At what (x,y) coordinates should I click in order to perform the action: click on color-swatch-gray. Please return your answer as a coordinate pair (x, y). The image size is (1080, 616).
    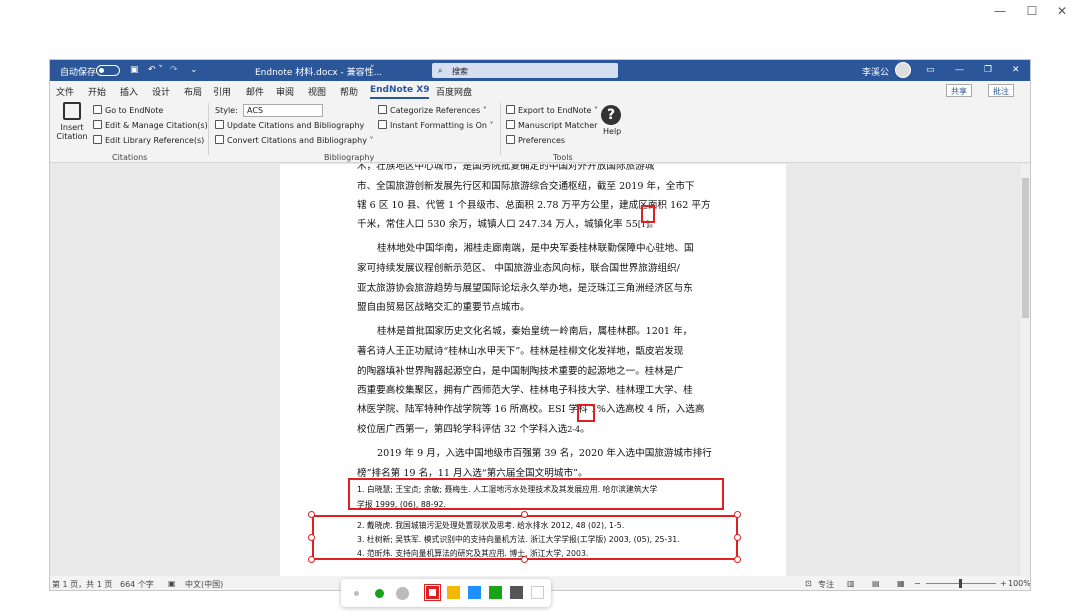
    Looking at the image, I should click on (516, 592).